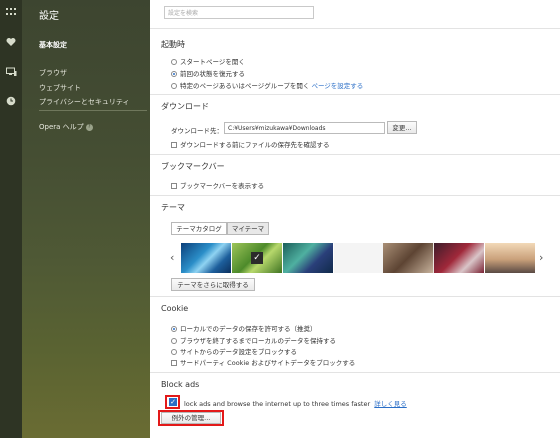 This screenshot has width=560, height=438. What do you see at coordinates (172, 257) in the screenshot?
I see `theme-prev-arrow-icon: ‹` at bounding box center [172, 257].